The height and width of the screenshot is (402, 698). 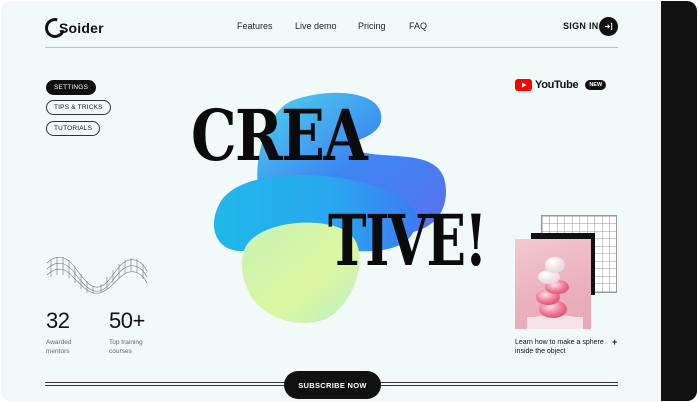 I want to click on logo-mark-icon, so click(x=55, y=28).